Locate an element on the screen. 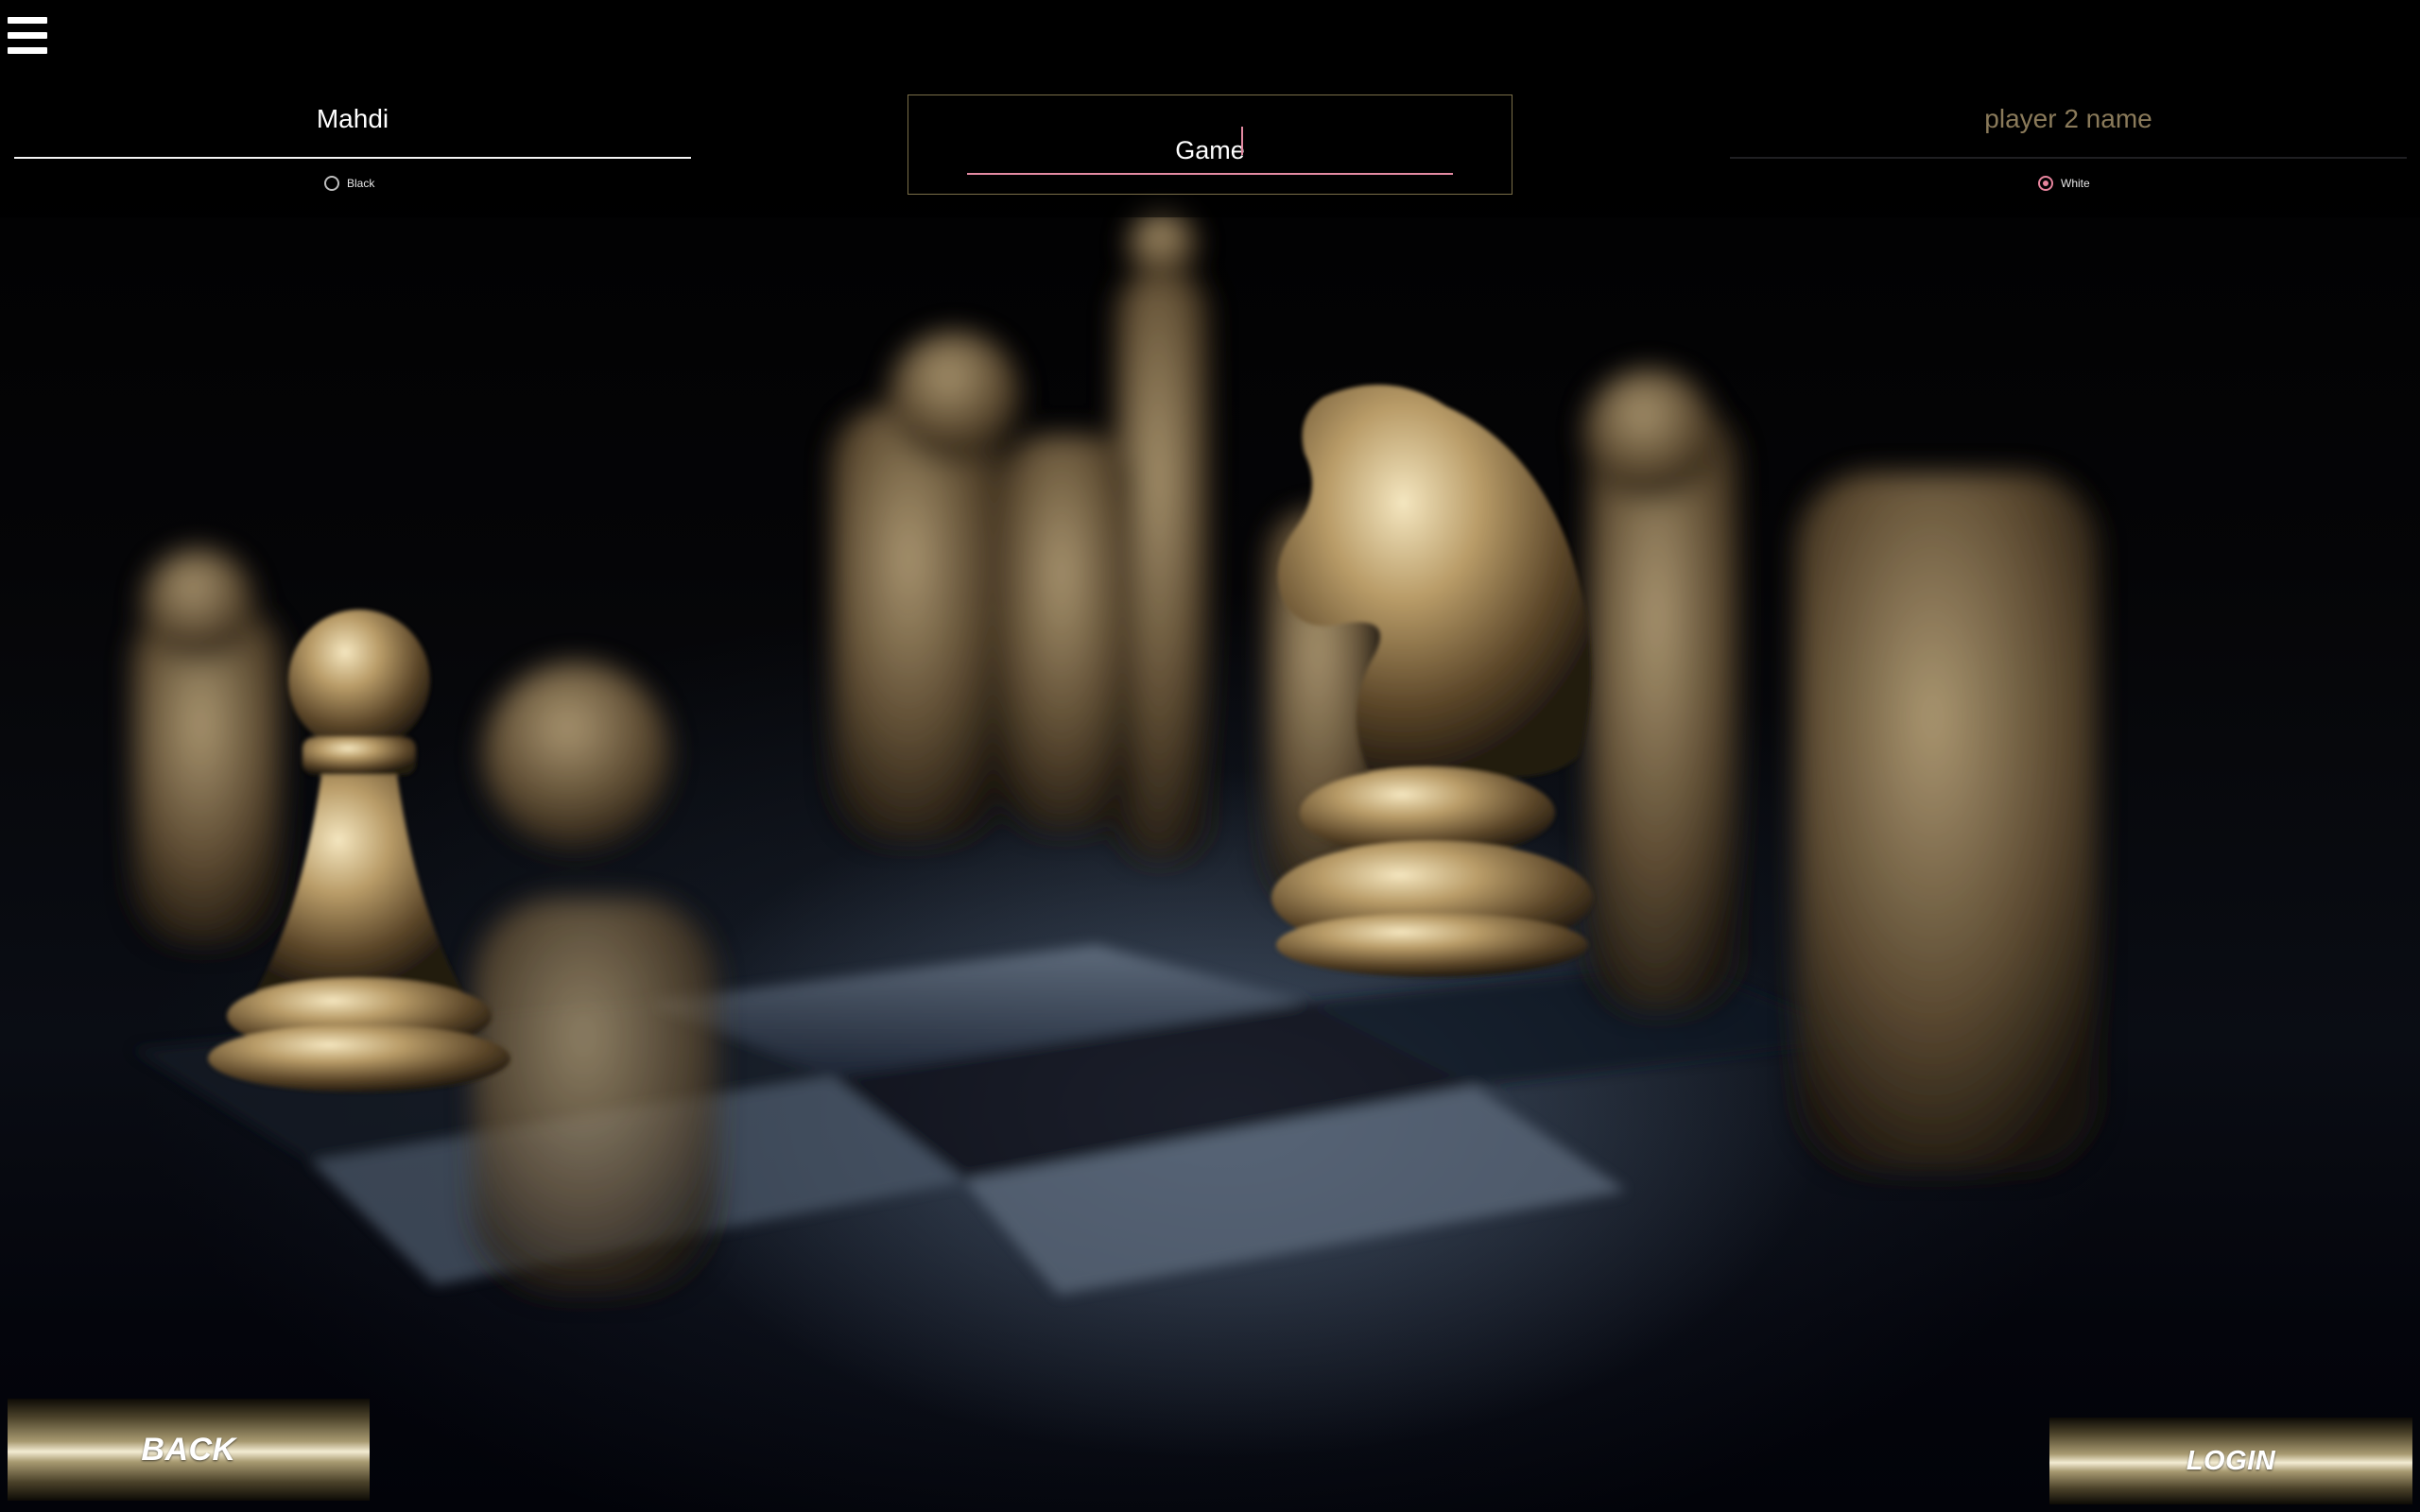  hamburger-menu-icon is located at coordinates (28, 37).